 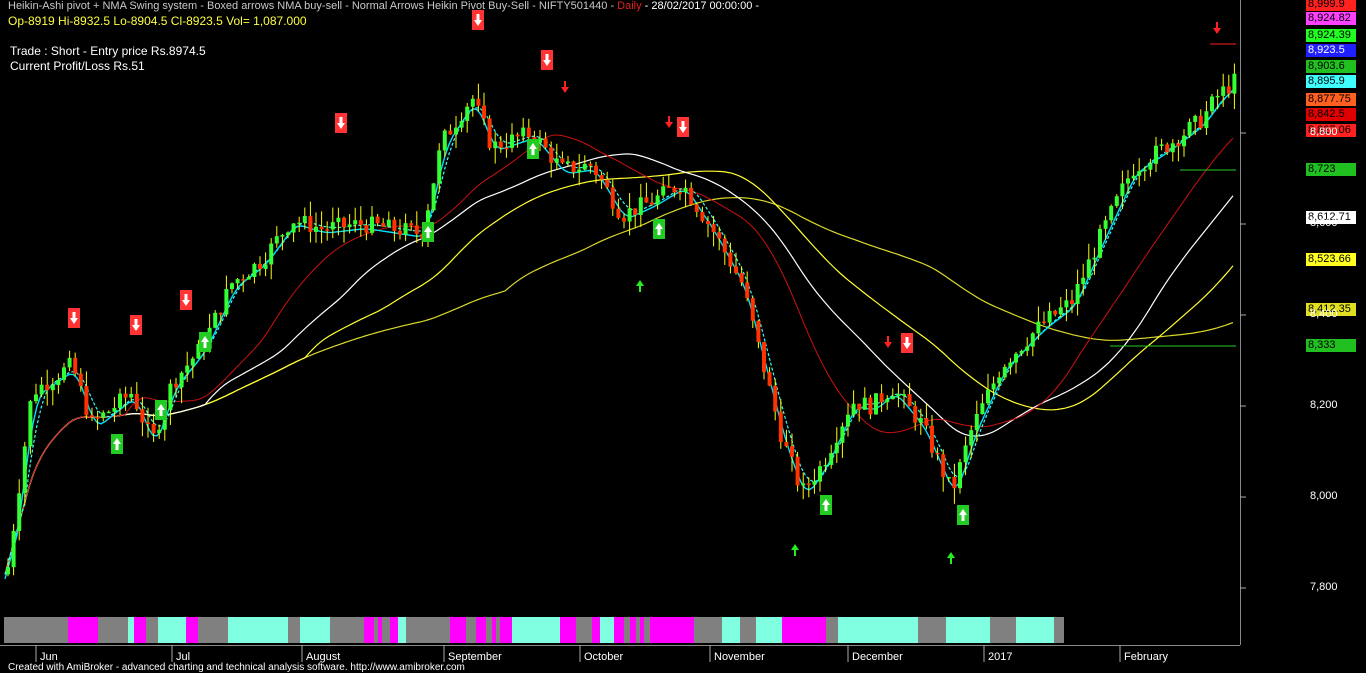 What do you see at coordinates (629, 6) in the screenshot?
I see `interval-label: Daily` at bounding box center [629, 6].